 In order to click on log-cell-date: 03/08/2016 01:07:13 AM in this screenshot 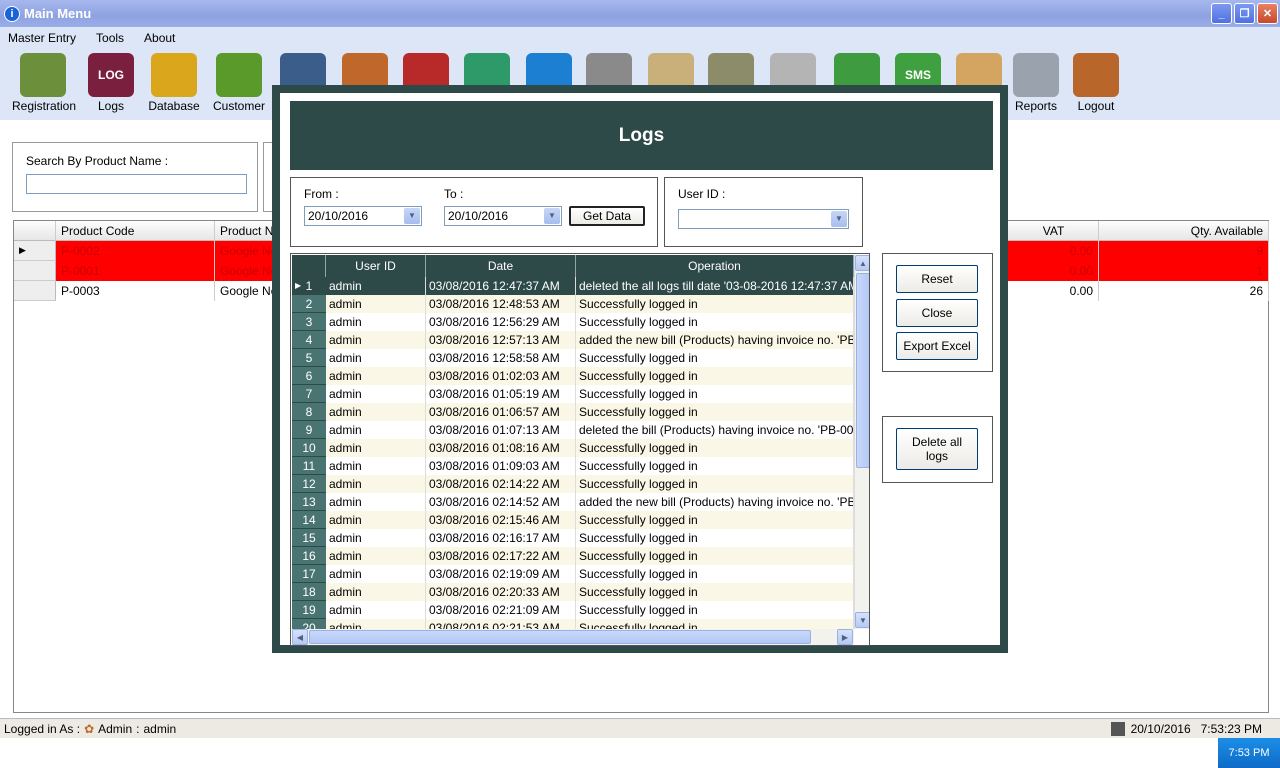, I will do `click(501, 430)`.